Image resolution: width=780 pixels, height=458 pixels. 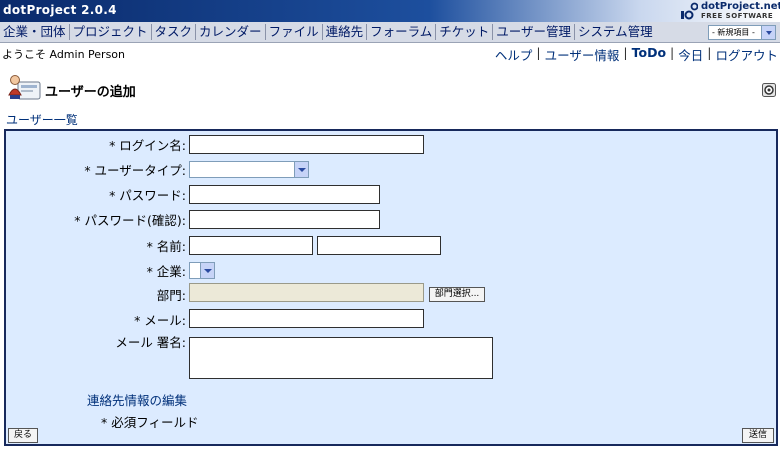 What do you see at coordinates (465, 32) in the screenshot?
I see `menu-item-tickets: チケット` at bounding box center [465, 32].